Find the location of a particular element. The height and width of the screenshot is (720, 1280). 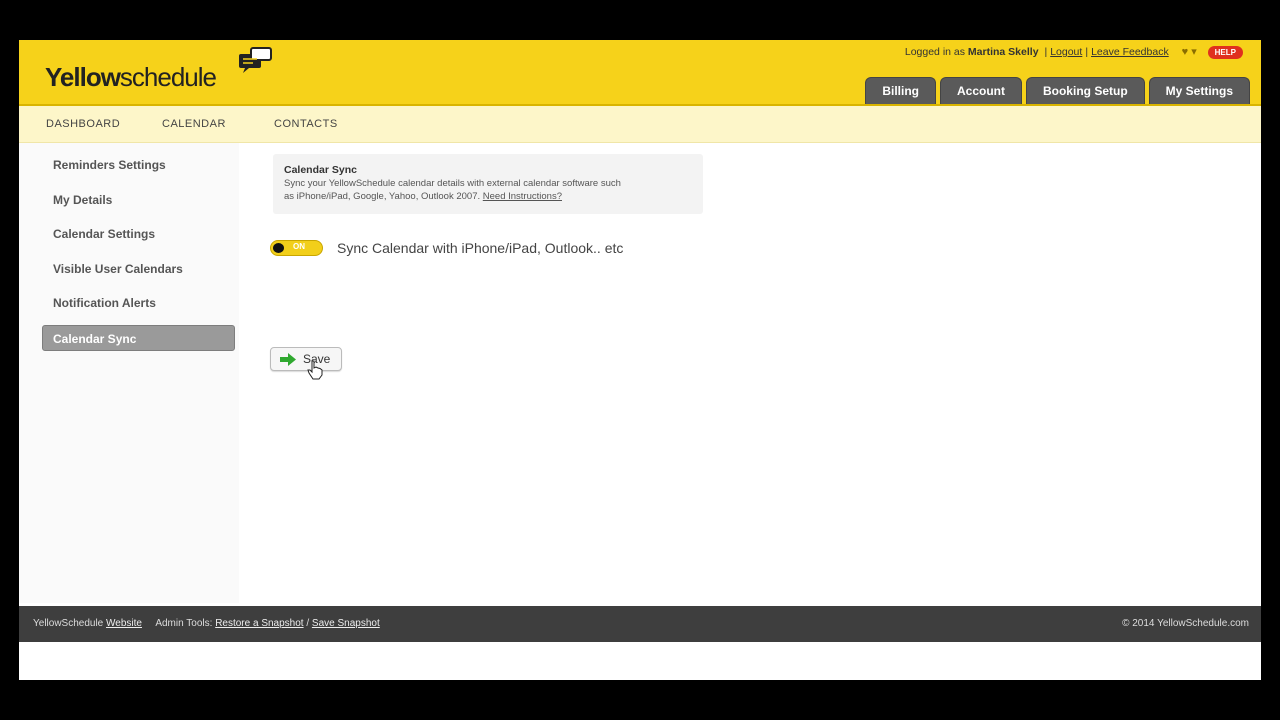

info-title: Calendar Sync is located at coordinates (320, 170).